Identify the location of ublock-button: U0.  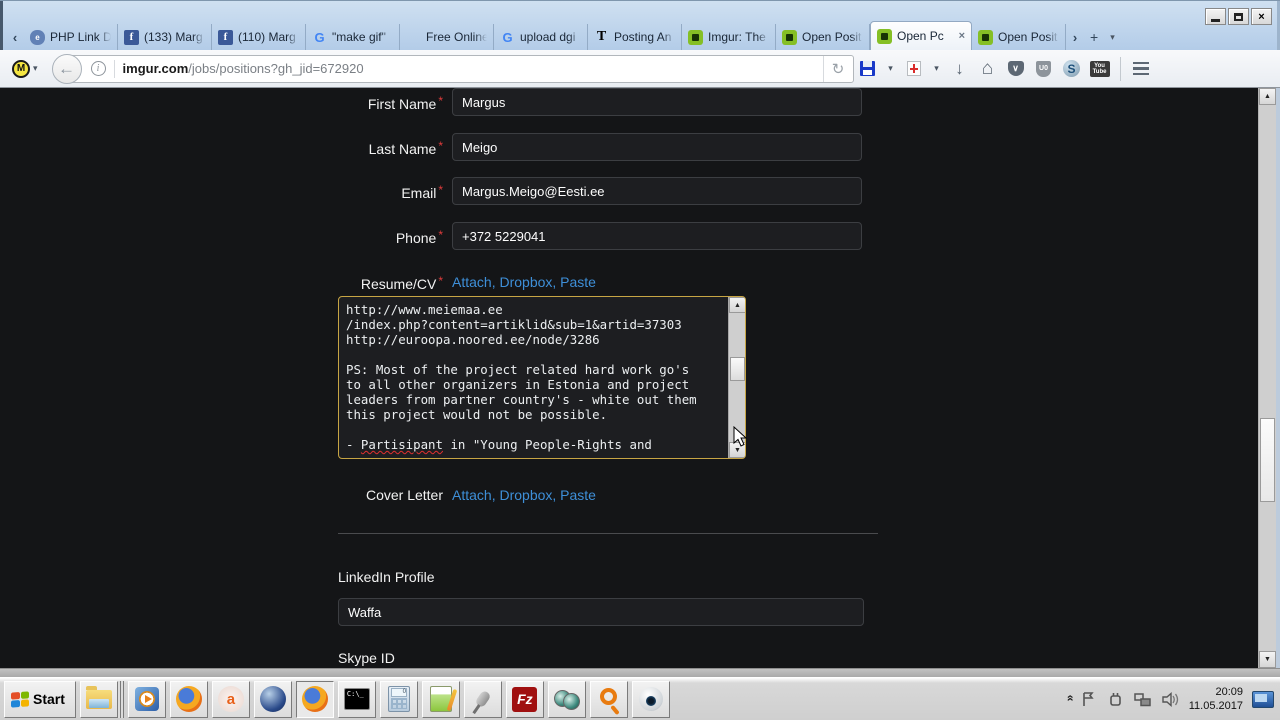
(1044, 69).